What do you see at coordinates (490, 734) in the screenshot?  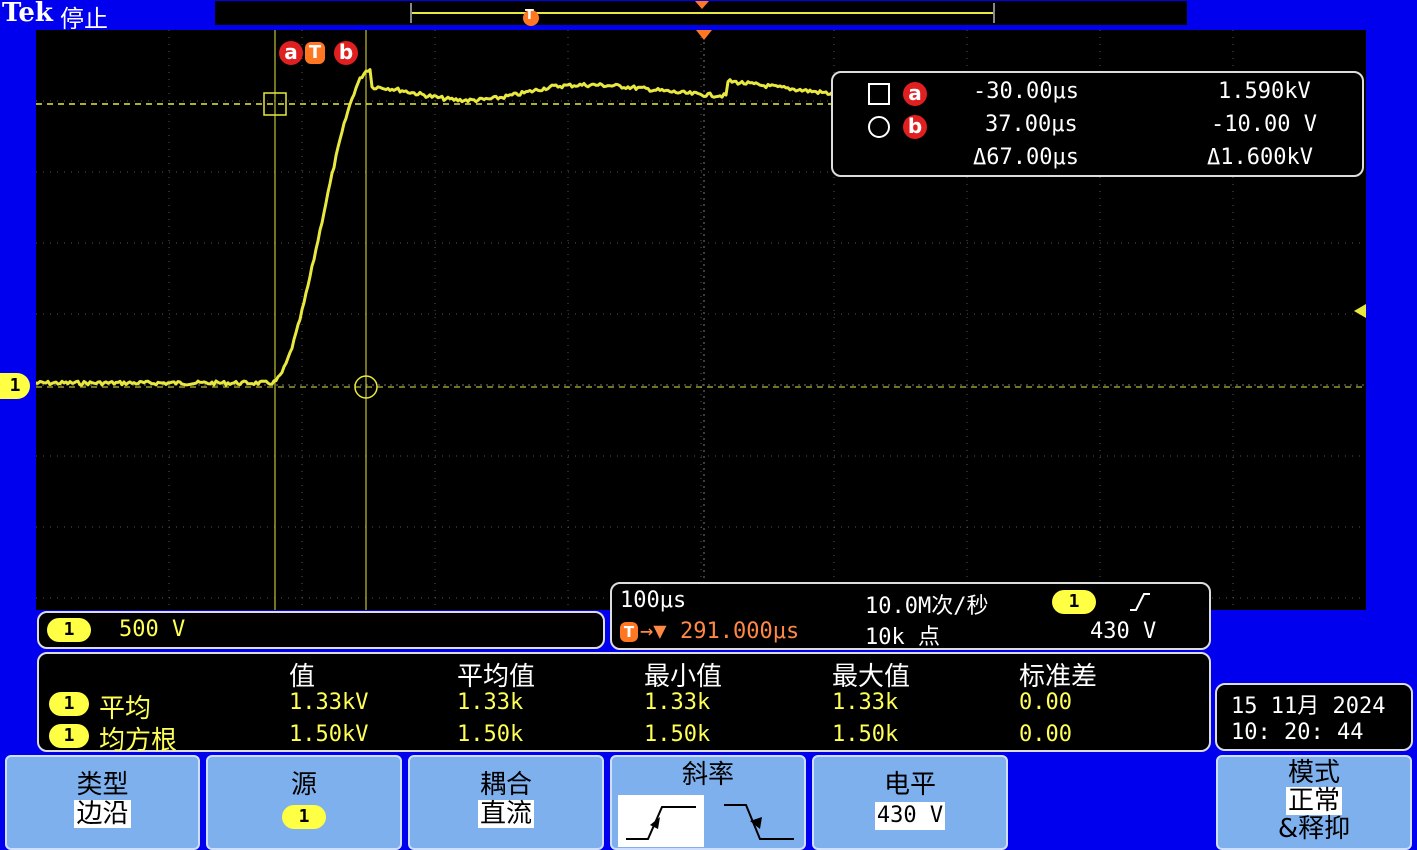 I see `row2-mean: 1.50k` at bounding box center [490, 734].